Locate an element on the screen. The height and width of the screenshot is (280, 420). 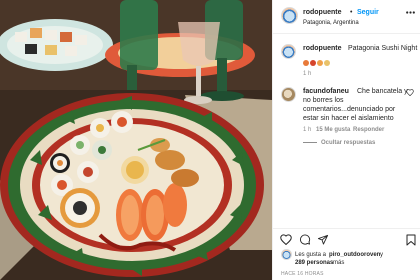
commenter-avatar is located at coordinates (288, 94).